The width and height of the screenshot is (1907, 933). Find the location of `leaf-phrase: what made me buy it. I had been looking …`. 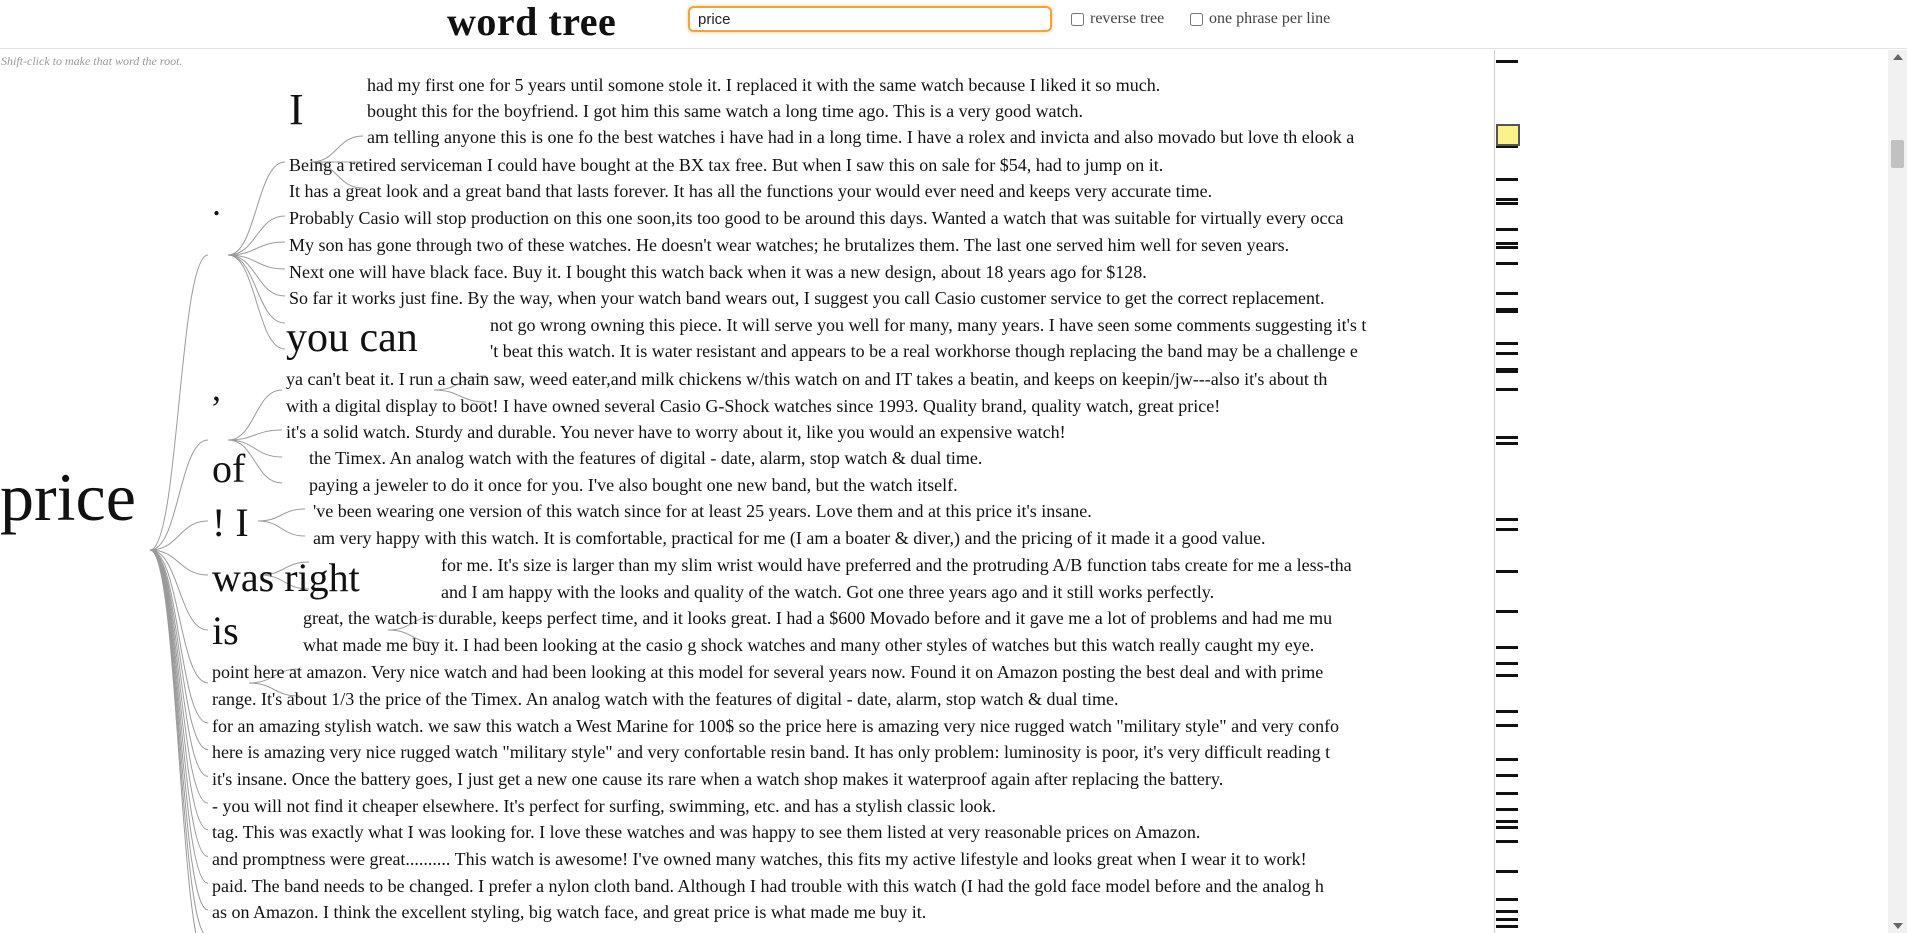

leaf-phrase: what made me buy it. I had been looking … is located at coordinates (808, 645).